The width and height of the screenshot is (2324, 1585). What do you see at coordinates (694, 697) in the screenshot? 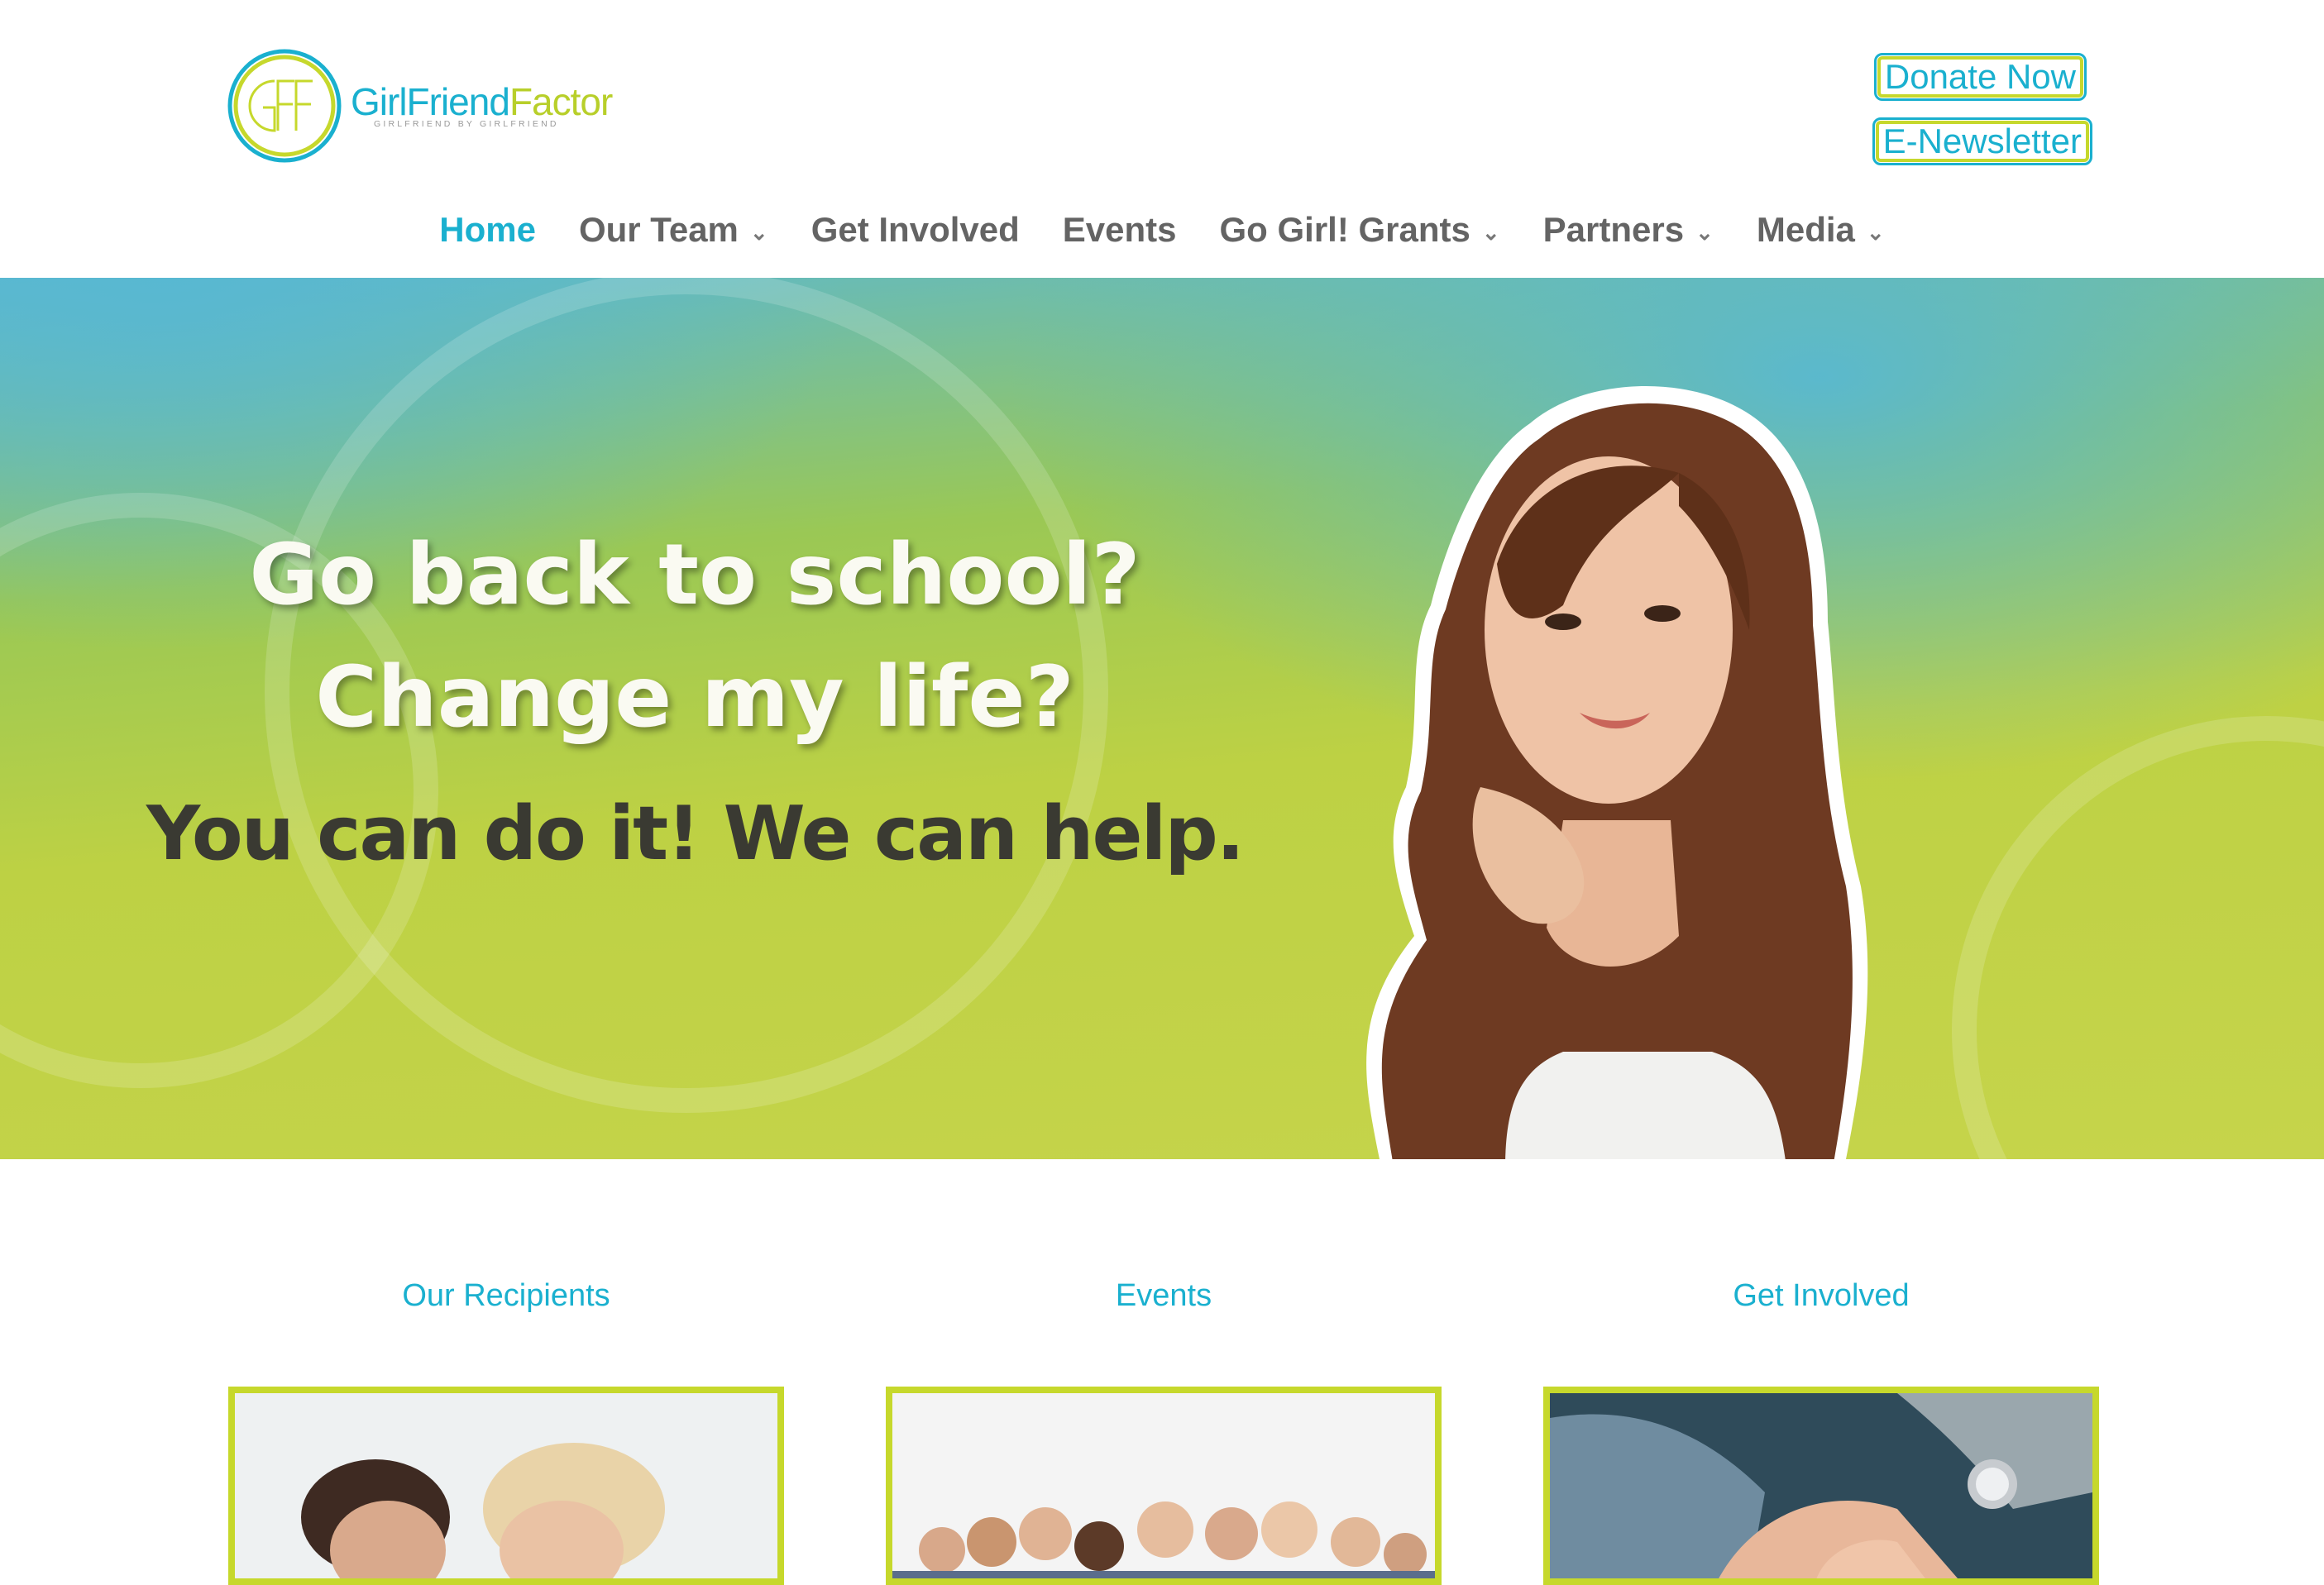
I see `hero-headline-line-2: Change my life?` at bounding box center [694, 697].